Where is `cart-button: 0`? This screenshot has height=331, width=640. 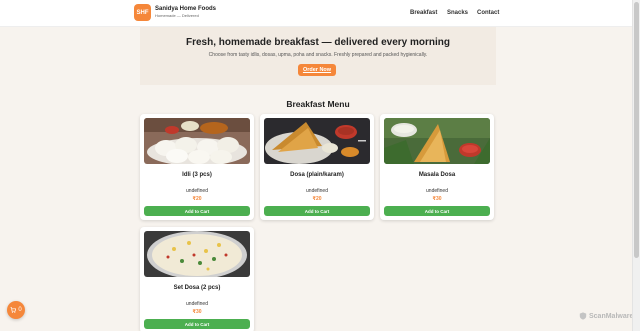
cart-button: 0 is located at coordinates (16, 310).